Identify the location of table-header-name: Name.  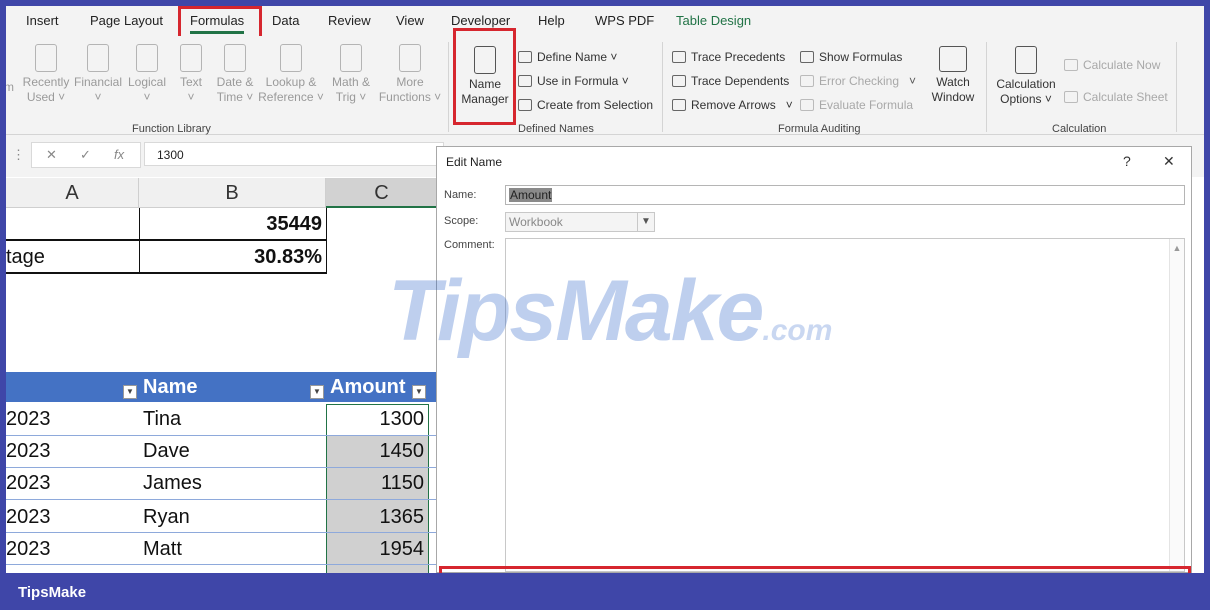
(170, 387).